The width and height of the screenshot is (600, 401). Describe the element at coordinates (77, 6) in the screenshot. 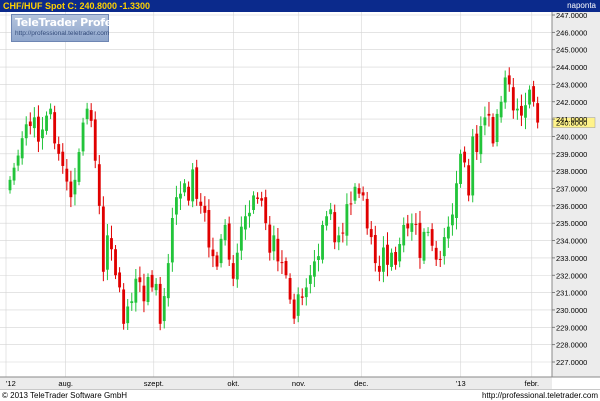

I see `instrument-quote: CHF/HUF Spot C: 240.8000 -1.3300` at that location.